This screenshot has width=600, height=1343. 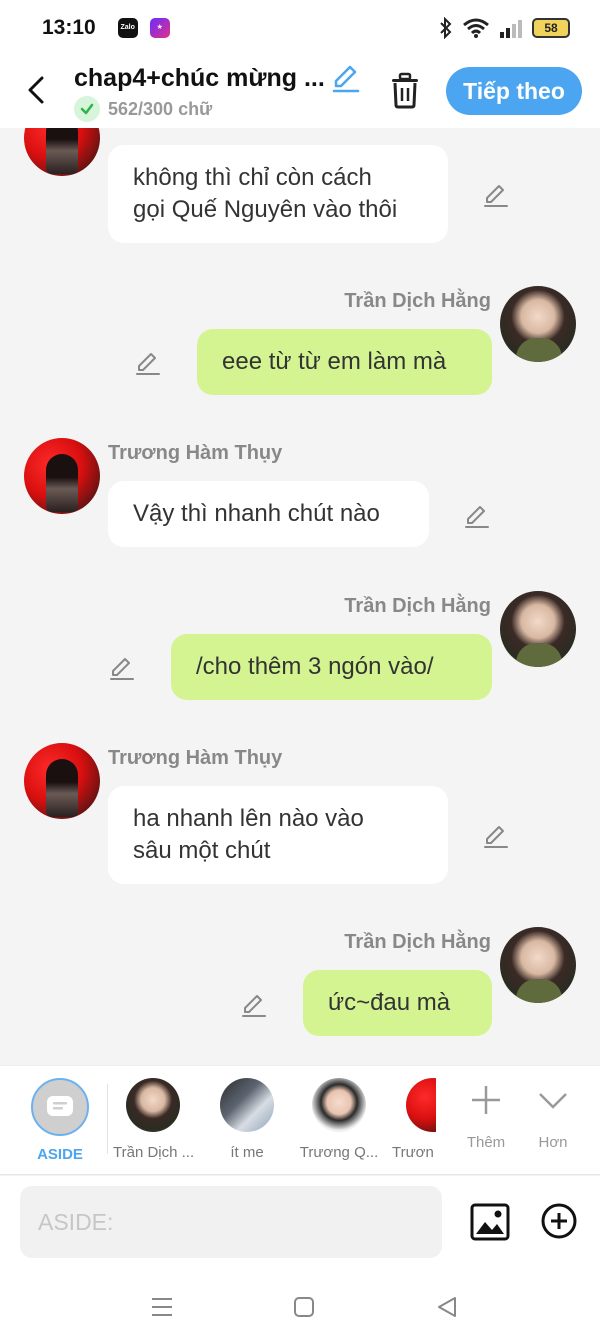 I want to click on character-it-me: ít me, so click(x=247, y=1119).